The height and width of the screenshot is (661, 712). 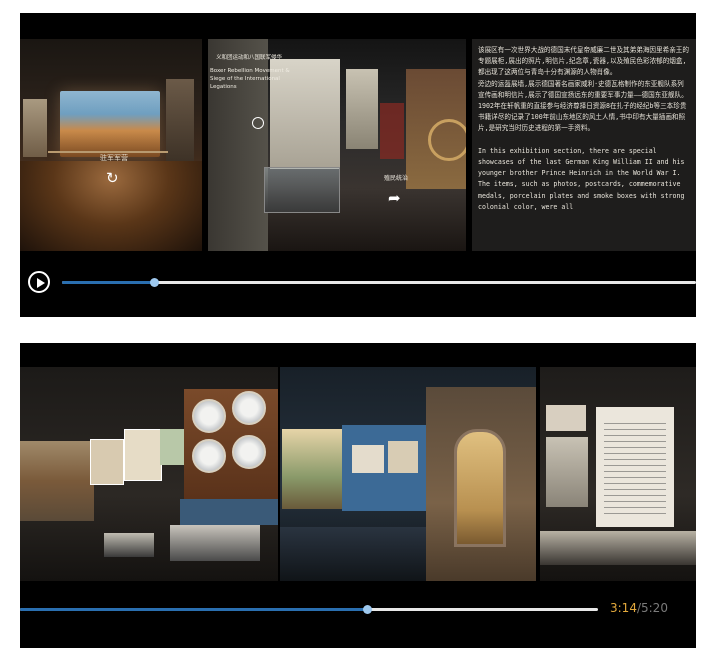 I want to click on arched-gateway, so click(x=480, y=488).